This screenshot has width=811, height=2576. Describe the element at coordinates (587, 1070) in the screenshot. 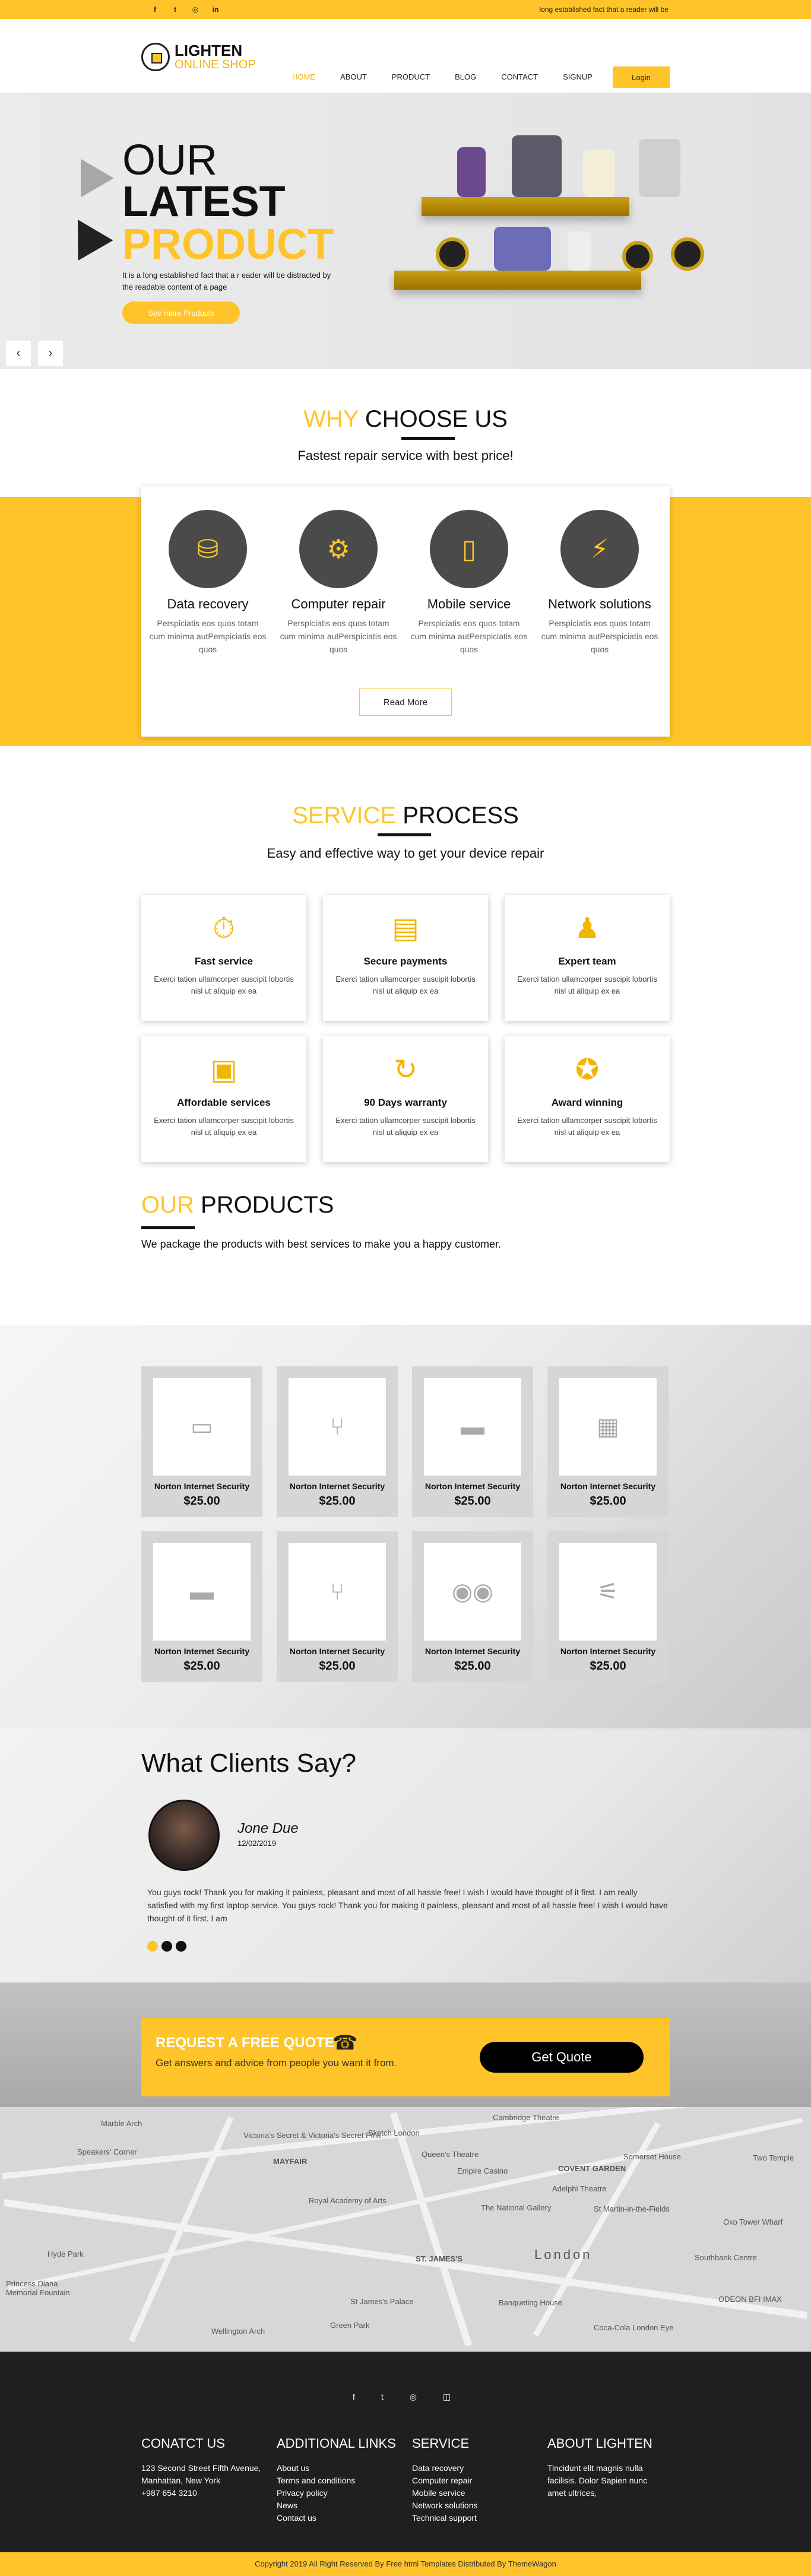

I see `award-ribbon-icon: ✪` at that location.